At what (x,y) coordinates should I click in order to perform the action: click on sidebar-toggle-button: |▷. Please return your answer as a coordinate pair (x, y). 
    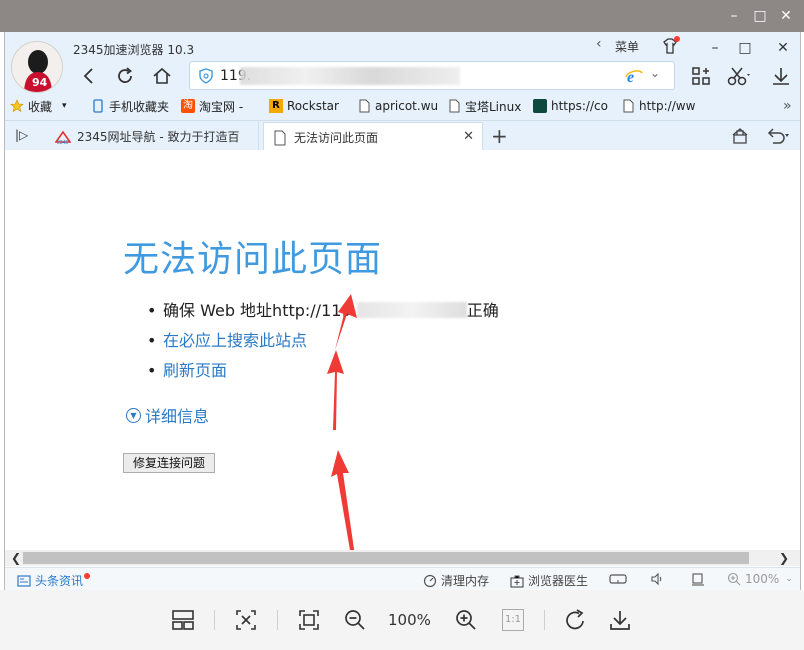
    Looking at the image, I should click on (21, 135).